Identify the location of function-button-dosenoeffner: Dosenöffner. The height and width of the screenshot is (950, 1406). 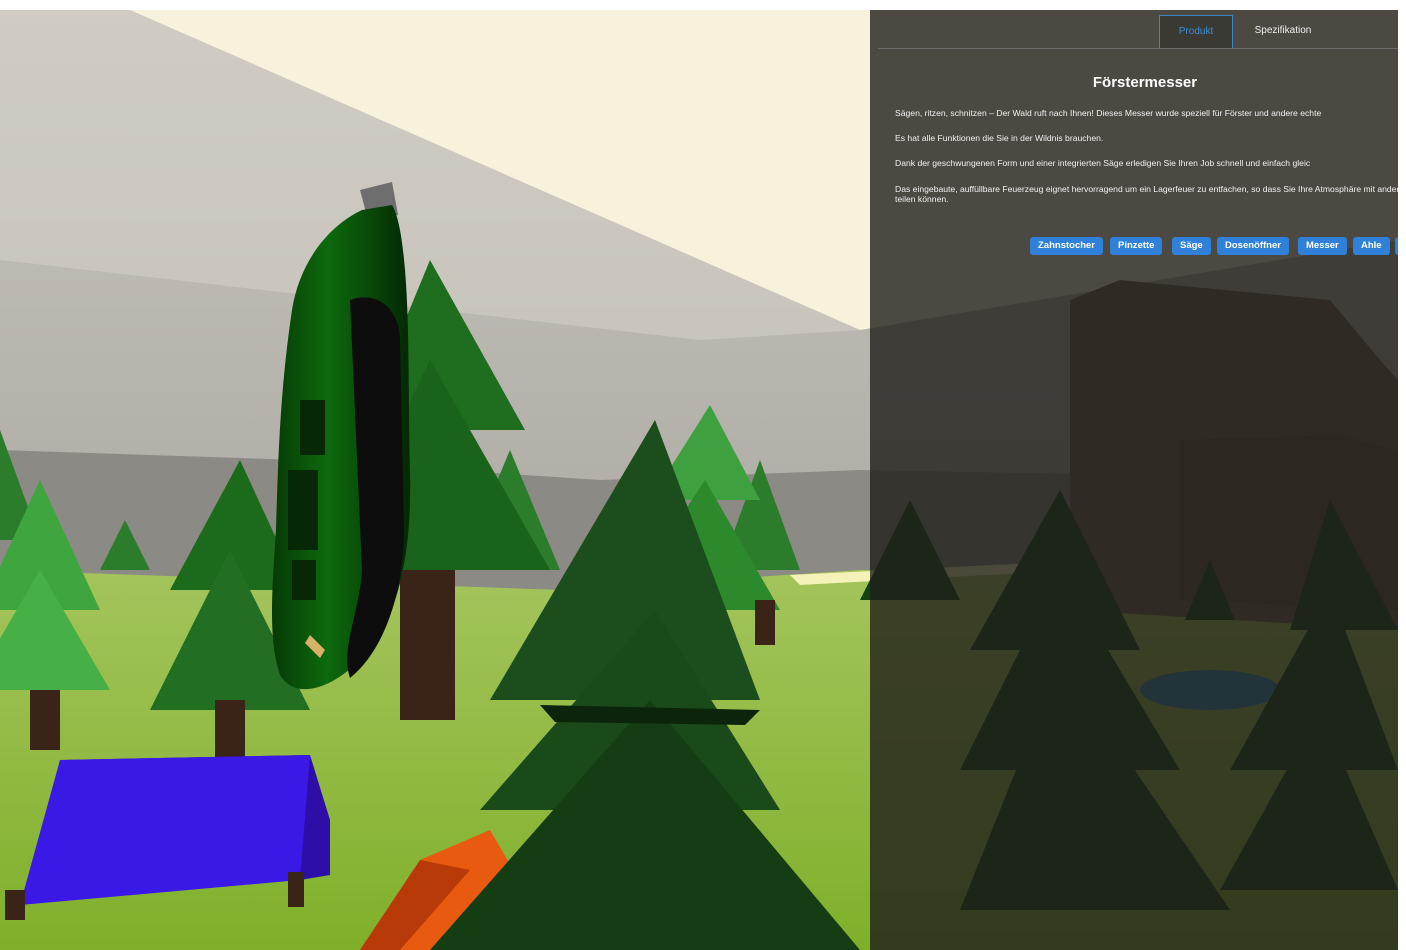
(1253, 246).